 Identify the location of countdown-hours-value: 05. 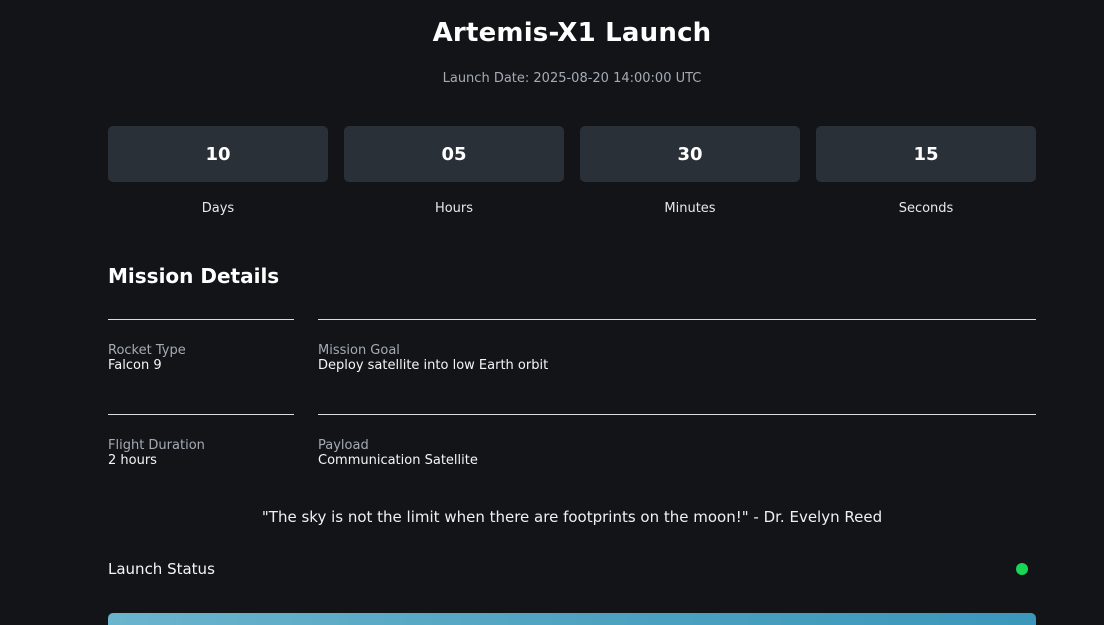
(454, 154).